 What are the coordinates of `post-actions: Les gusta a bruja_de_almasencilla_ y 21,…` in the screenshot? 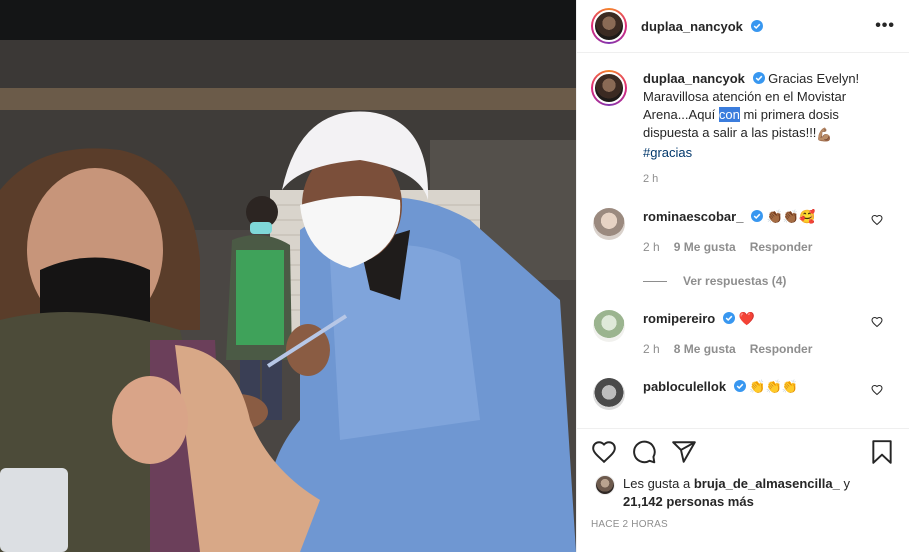 It's located at (743, 490).